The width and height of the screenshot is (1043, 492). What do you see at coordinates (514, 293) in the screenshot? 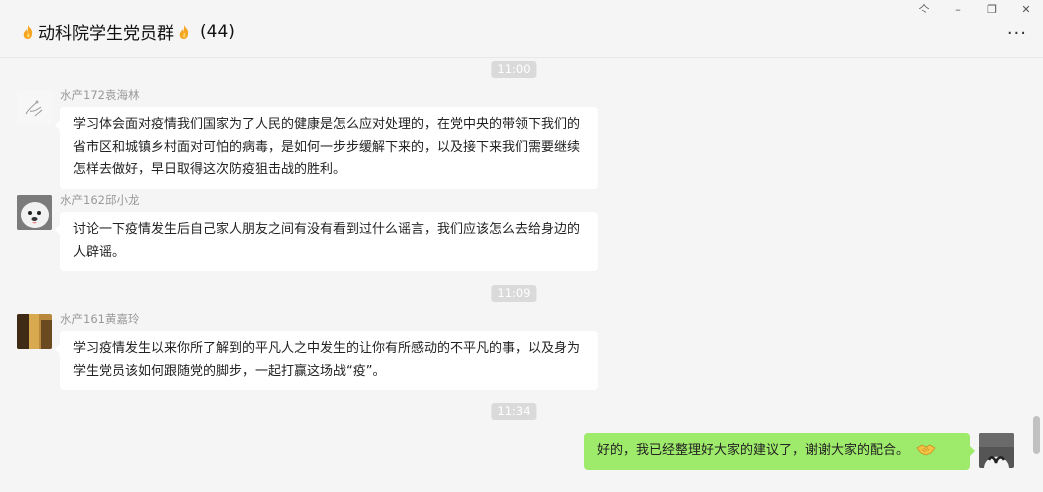
I see `timestamp: 11:09` at bounding box center [514, 293].